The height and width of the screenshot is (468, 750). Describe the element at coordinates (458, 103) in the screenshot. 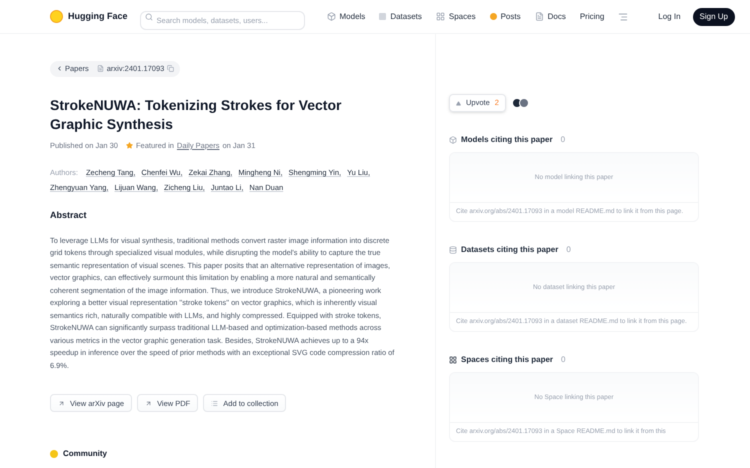

I see `triangle-icon` at that location.